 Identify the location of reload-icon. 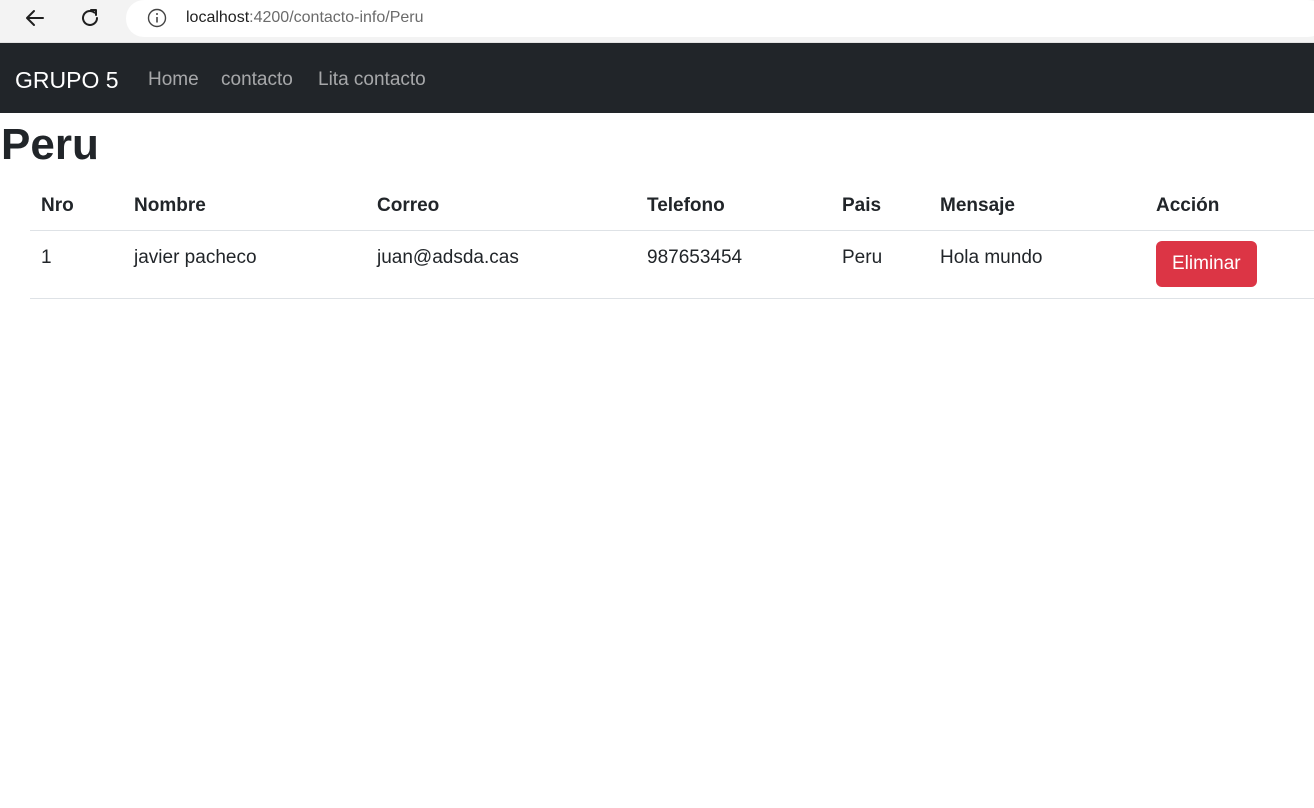
(90, 17).